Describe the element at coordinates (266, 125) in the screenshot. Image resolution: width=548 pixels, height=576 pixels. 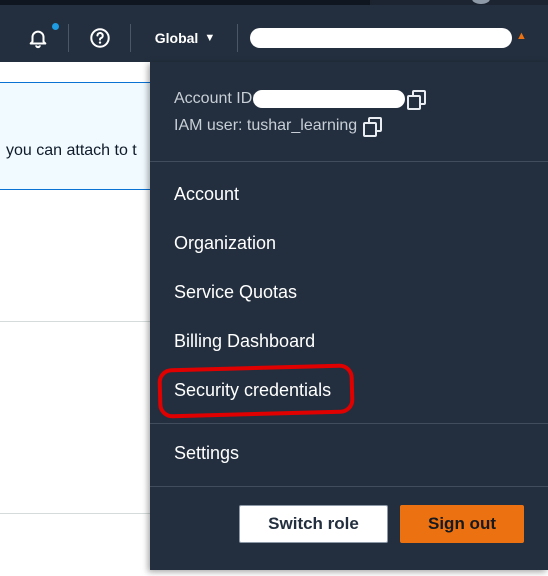
I see `iam-user-label: IAM user: tushar_learning` at that location.